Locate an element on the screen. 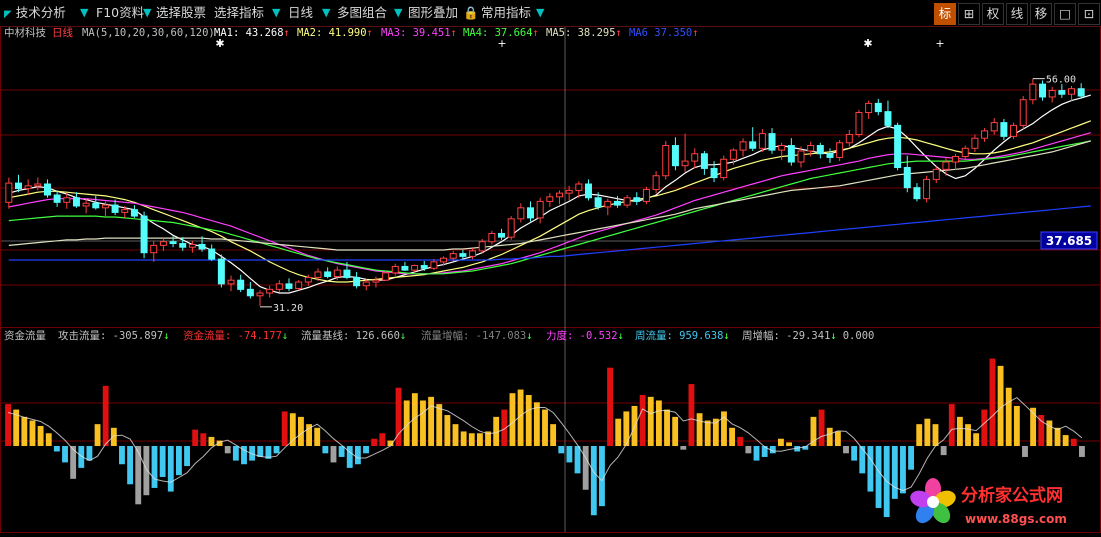  select-stock-menu: 选择股票 is located at coordinates (181, 13).